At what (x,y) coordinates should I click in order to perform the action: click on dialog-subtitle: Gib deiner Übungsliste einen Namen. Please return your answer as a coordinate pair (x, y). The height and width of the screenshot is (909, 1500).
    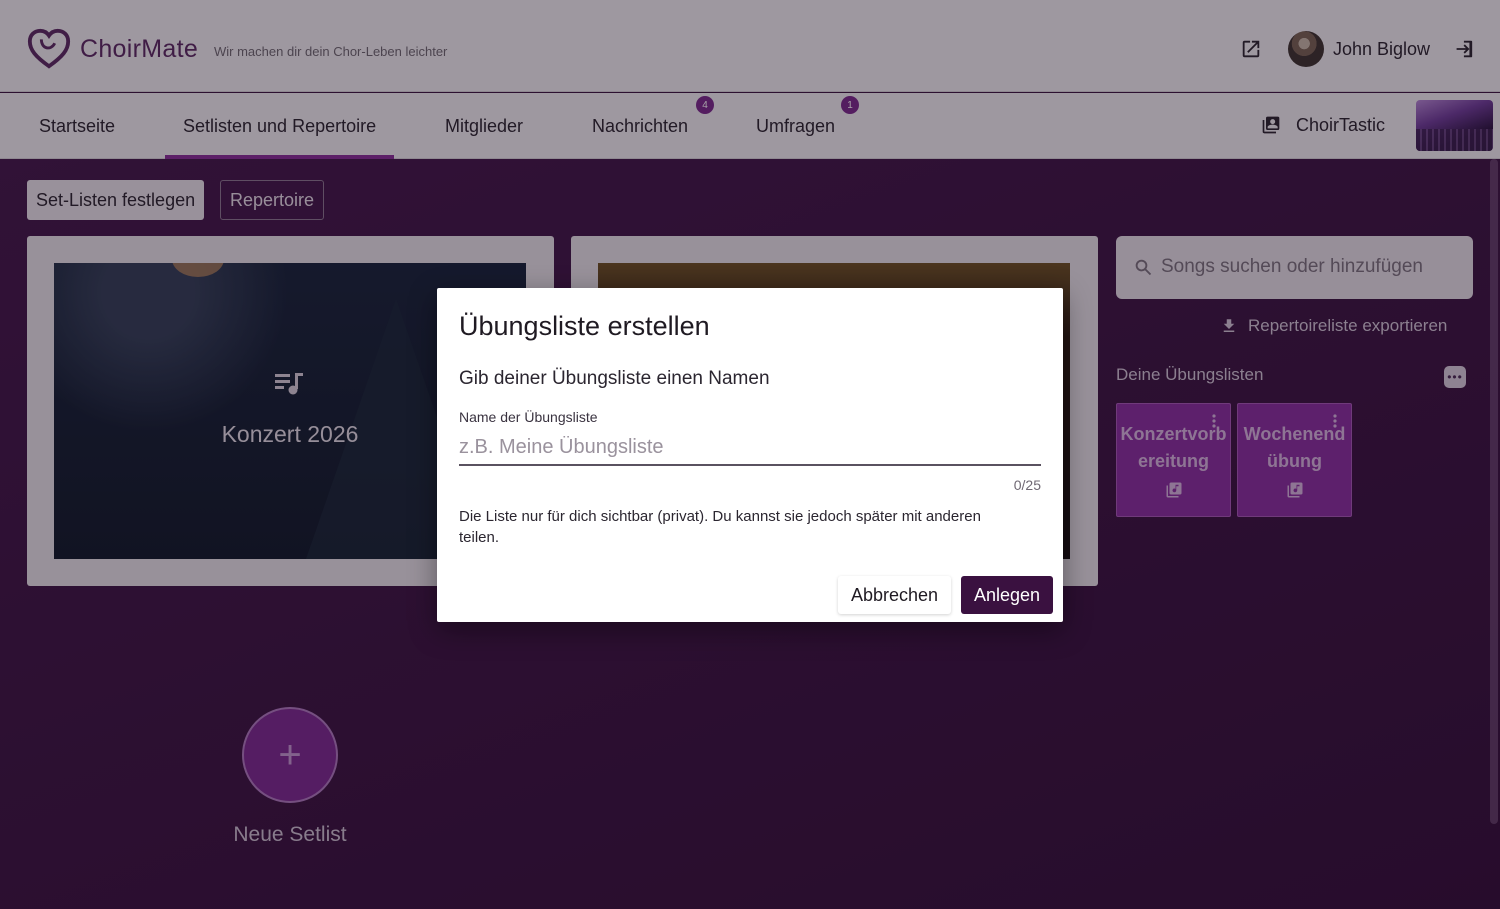
    Looking at the image, I should click on (614, 378).